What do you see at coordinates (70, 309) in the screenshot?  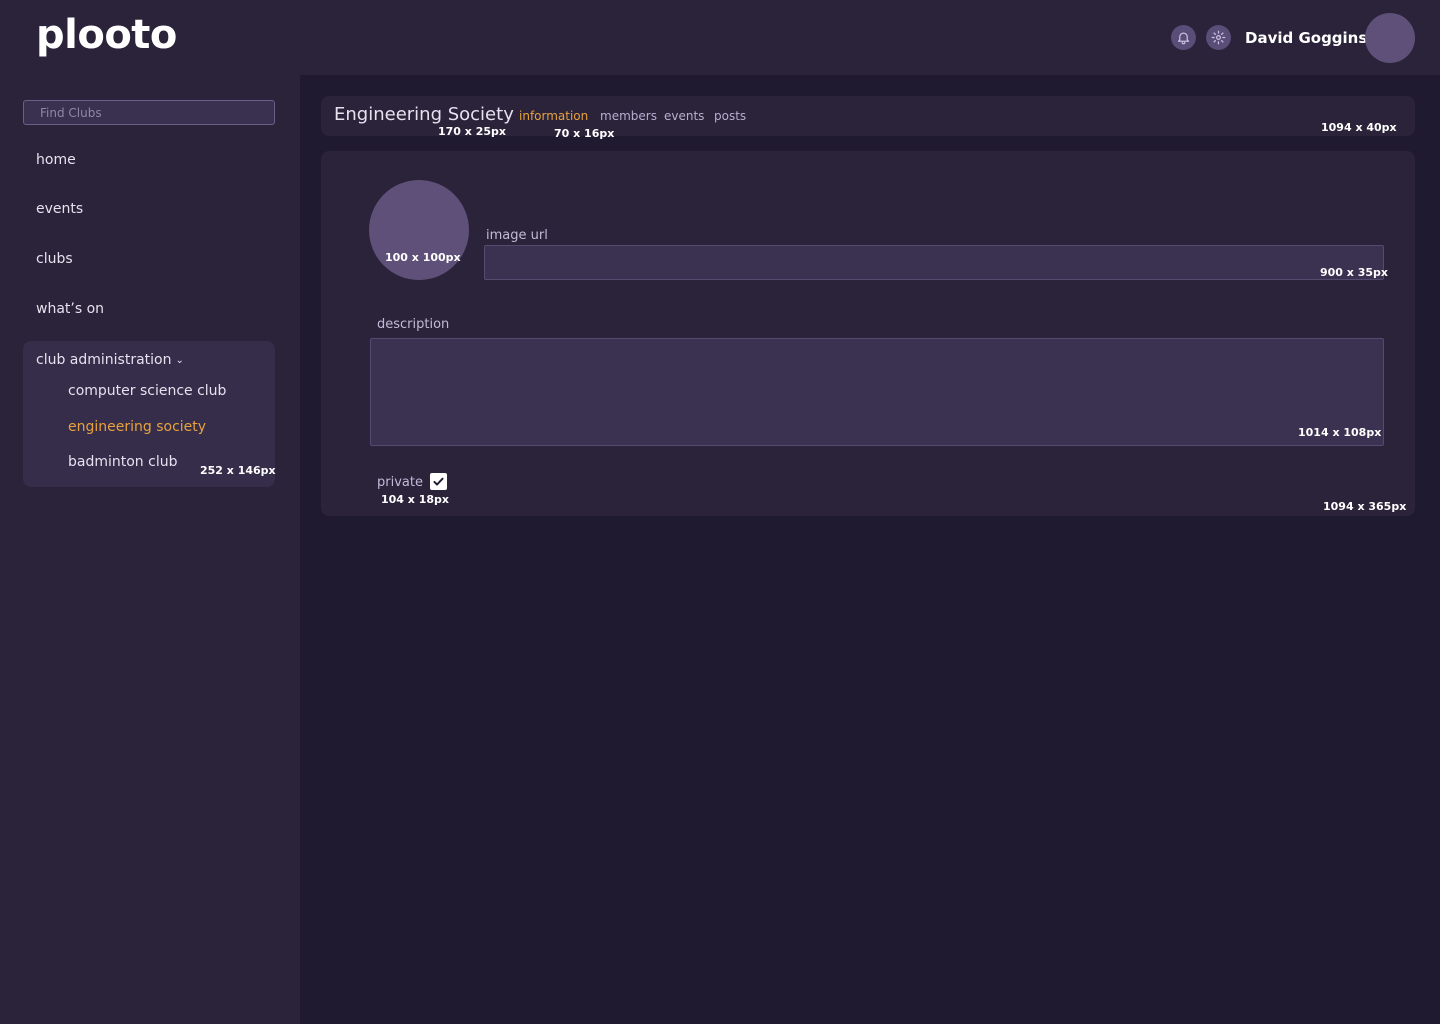 I see `sidebar-item-whats-on: what’s on` at bounding box center [70, 309].